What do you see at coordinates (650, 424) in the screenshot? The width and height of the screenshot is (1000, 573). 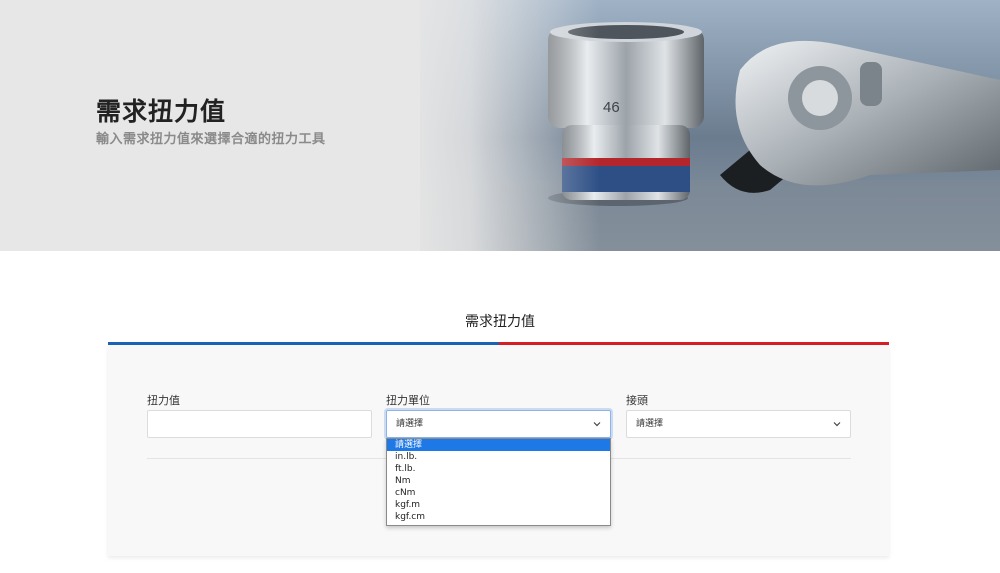 I see `connector-select-value: 請選擇` at bounding box center [650, 424].